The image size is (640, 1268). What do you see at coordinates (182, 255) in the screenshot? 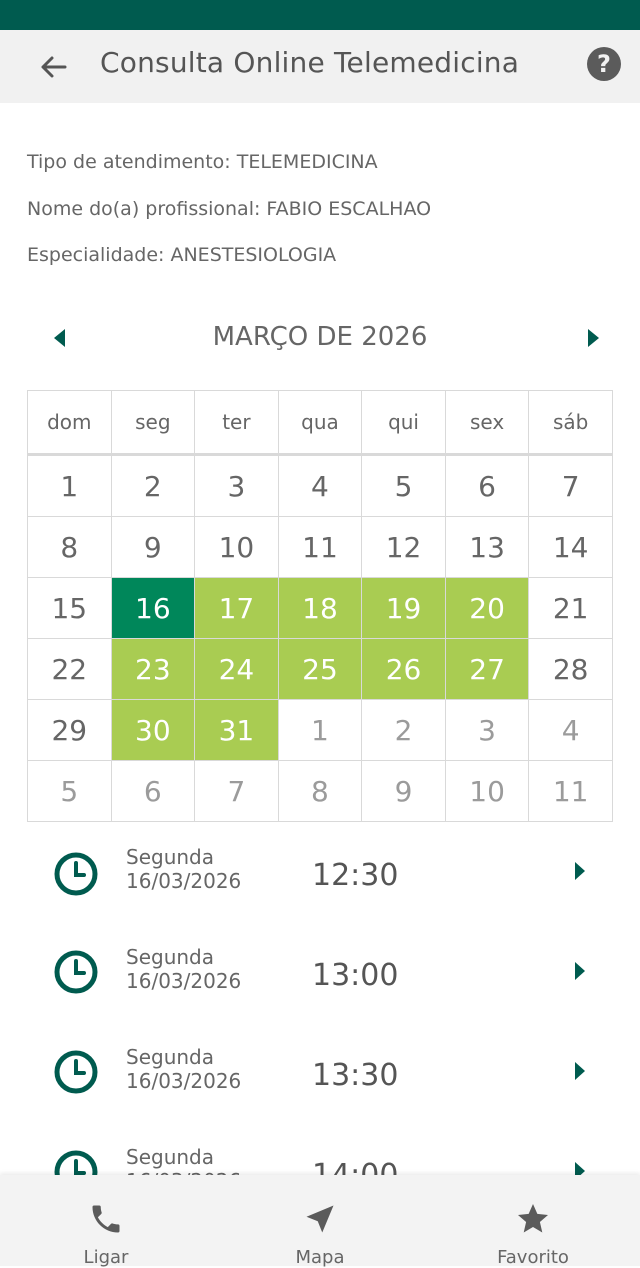
I see `specialty: Especialidade: ANESTESIOLOGIA` at bounding box center [182, 255].